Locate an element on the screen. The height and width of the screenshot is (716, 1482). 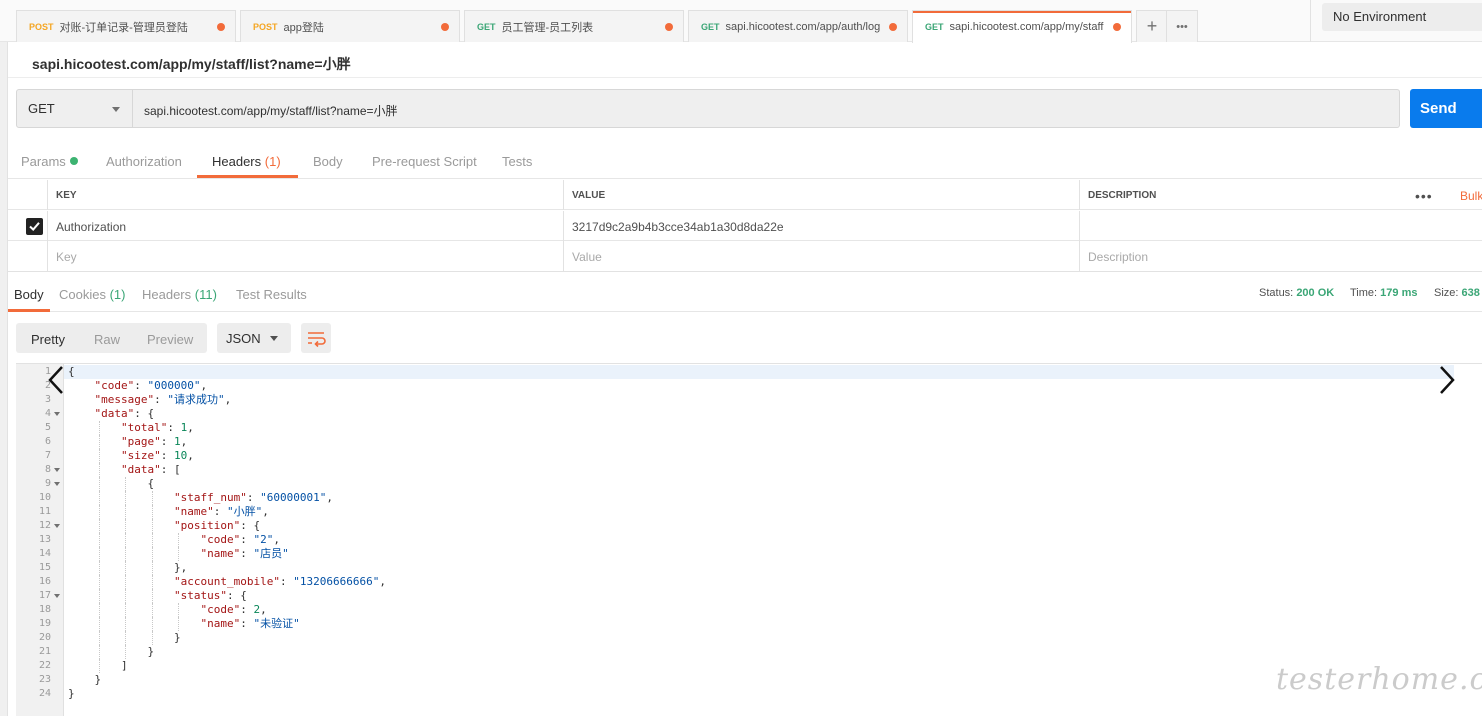
code-text: "name": "小胖", is located at coordinates (221, 511).